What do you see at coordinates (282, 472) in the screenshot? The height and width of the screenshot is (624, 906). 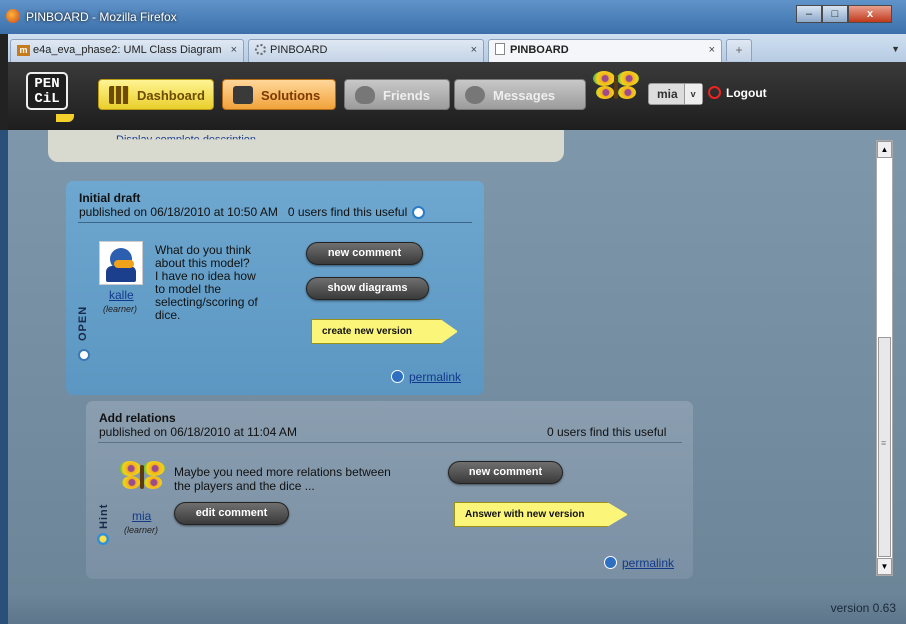 I see `post-text-line: Maybe you need more relations between` at bounding box center [282, 472].